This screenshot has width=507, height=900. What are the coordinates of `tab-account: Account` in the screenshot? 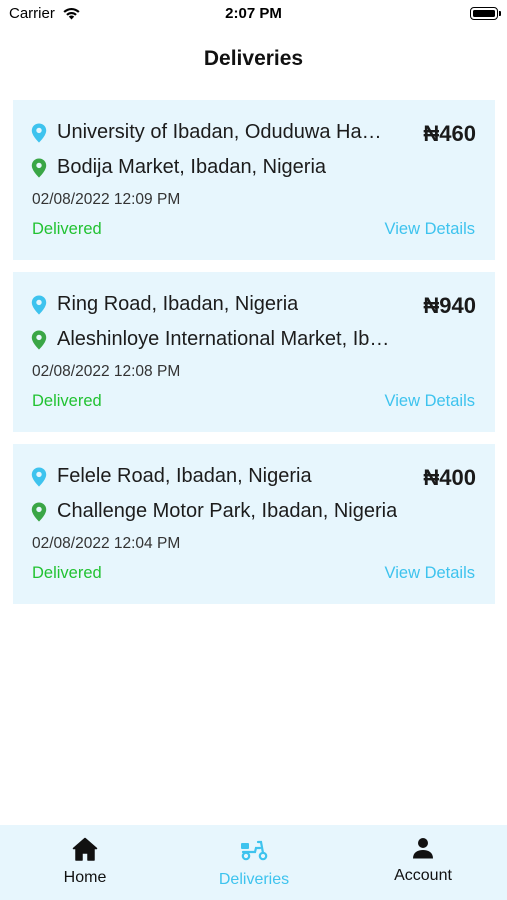 It's located at (423, 862).